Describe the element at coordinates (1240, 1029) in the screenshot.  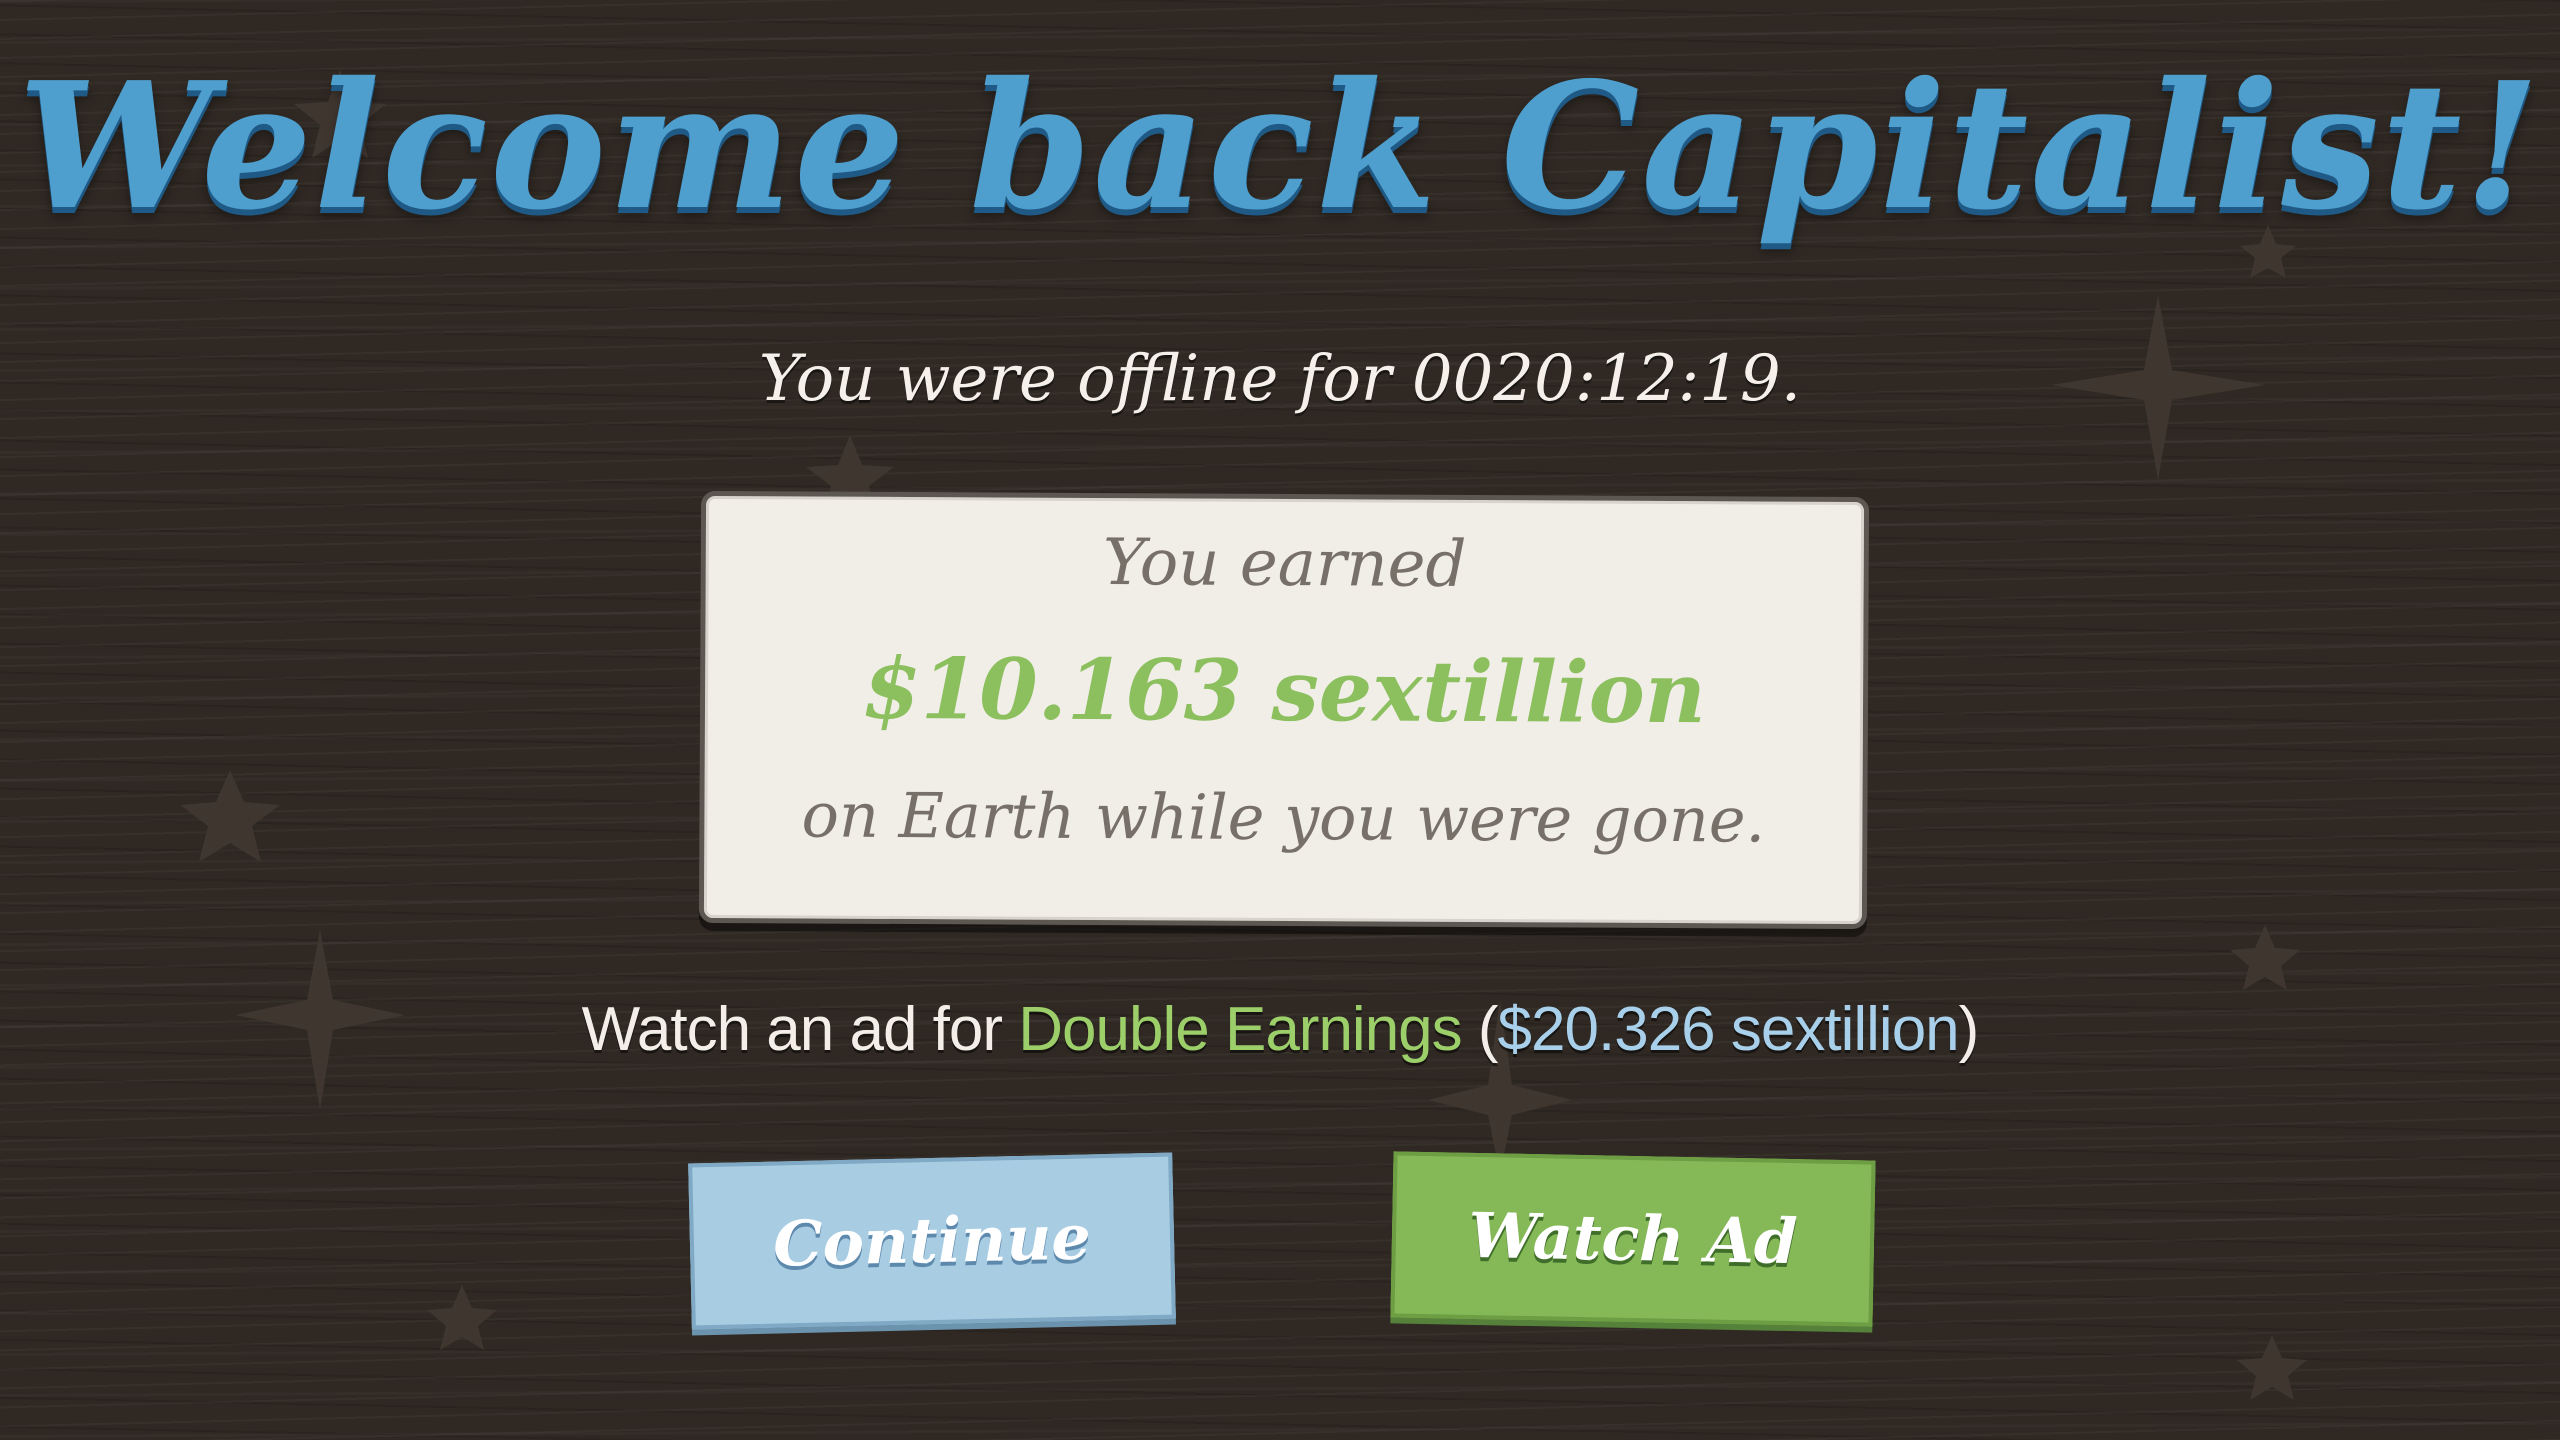
I see `double-earnings-label: Double Earnings` at that location.